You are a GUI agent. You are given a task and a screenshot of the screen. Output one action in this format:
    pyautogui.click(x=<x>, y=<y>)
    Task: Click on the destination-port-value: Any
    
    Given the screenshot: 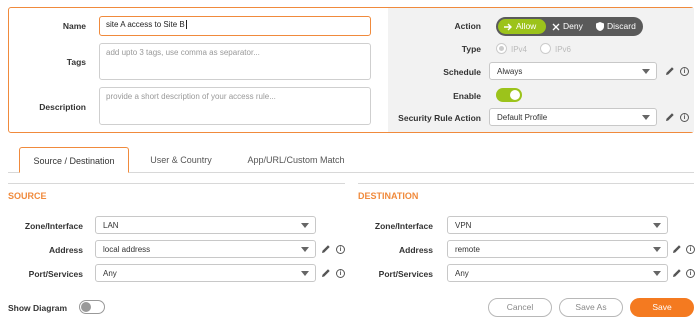 What is the action you would take?
    pyautogui.click(x=462, y=273)
    